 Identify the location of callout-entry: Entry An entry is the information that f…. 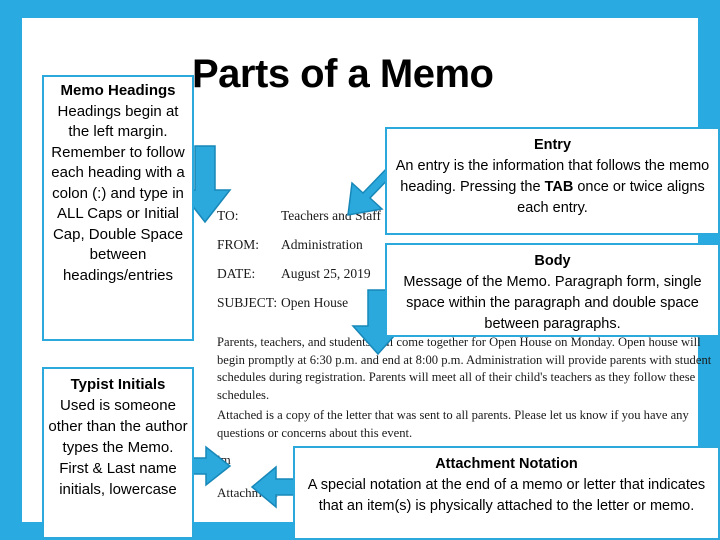
(552, 181).